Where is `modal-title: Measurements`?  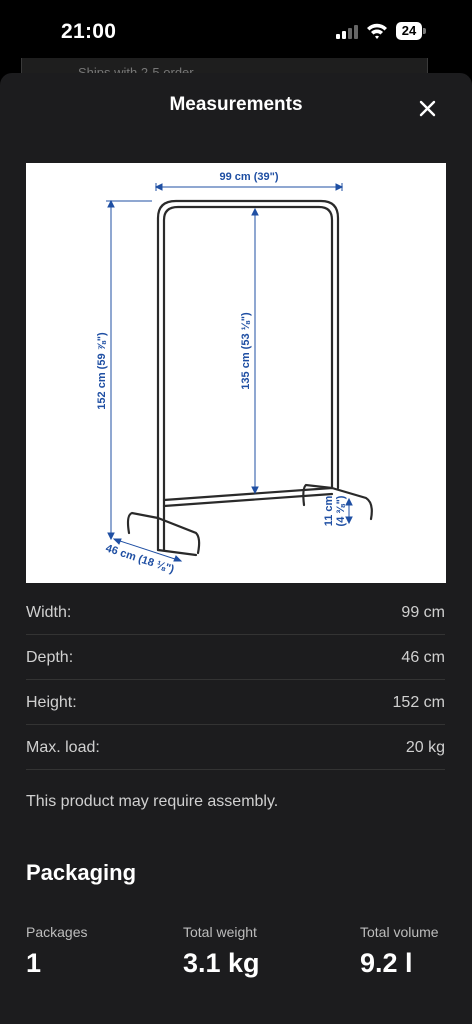
modal-title: Measurements is located at coordinates (236, 104).